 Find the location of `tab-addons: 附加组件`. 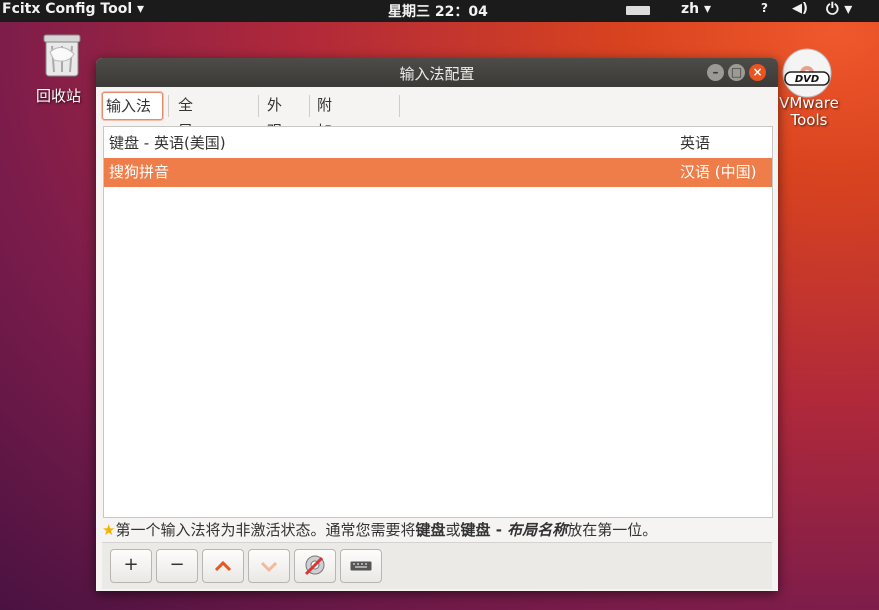

tab-addons: 附加组件 is located at coordinates (324, 142).